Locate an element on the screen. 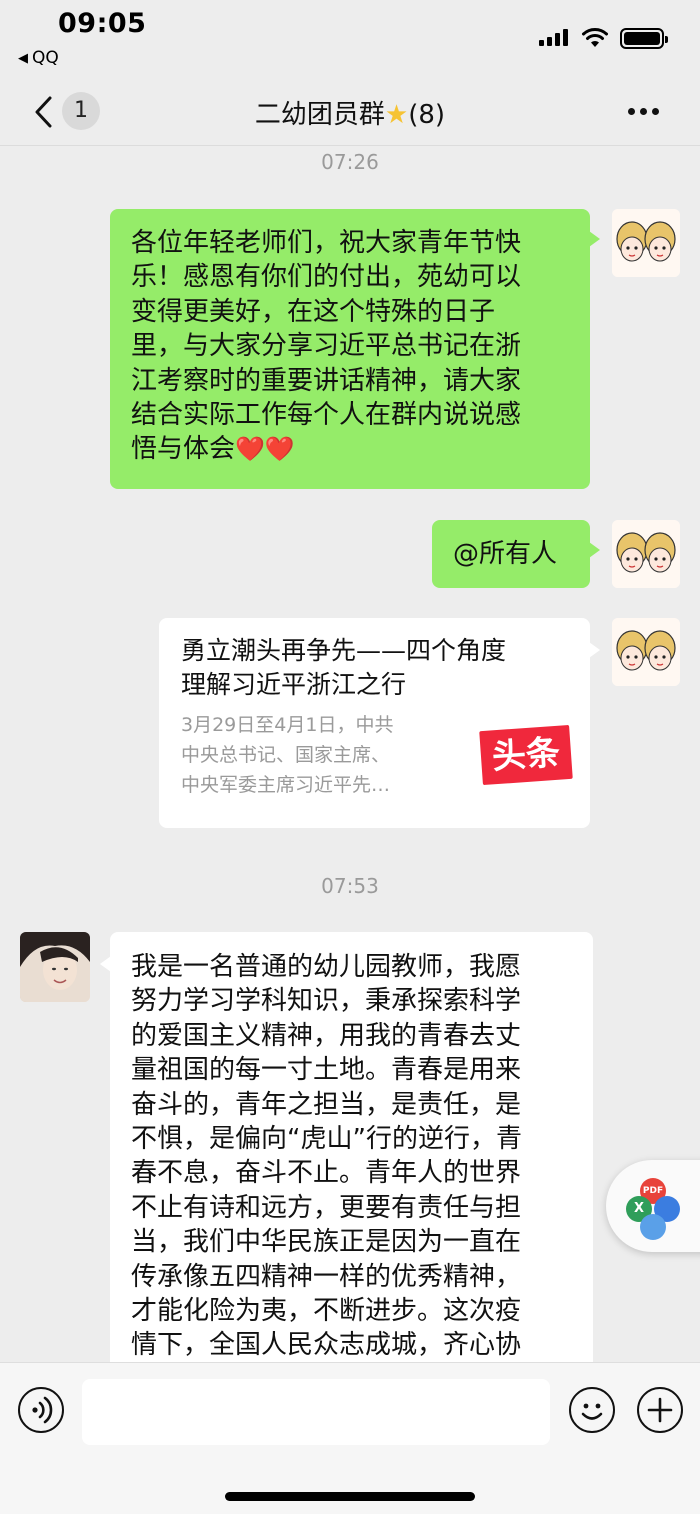 The image size is (700, 1514). heart-emoji: ❤️❤️ is located at coordinates (265, 449).